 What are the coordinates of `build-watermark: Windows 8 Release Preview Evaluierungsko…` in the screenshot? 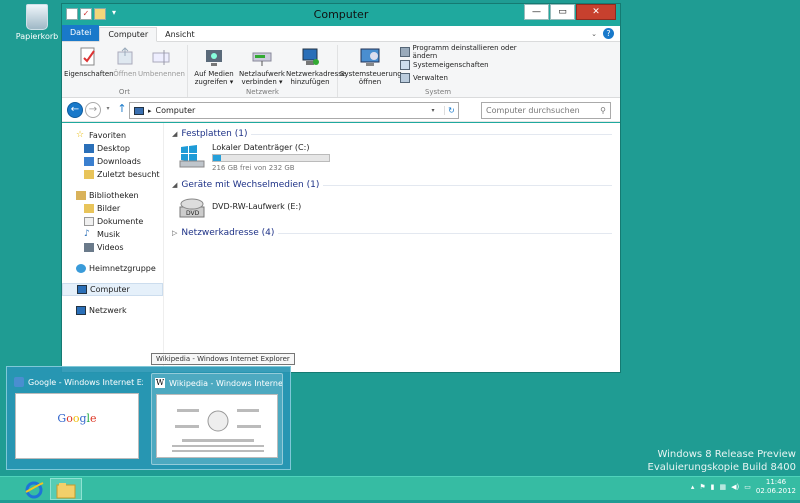 It's located at (722, 461).